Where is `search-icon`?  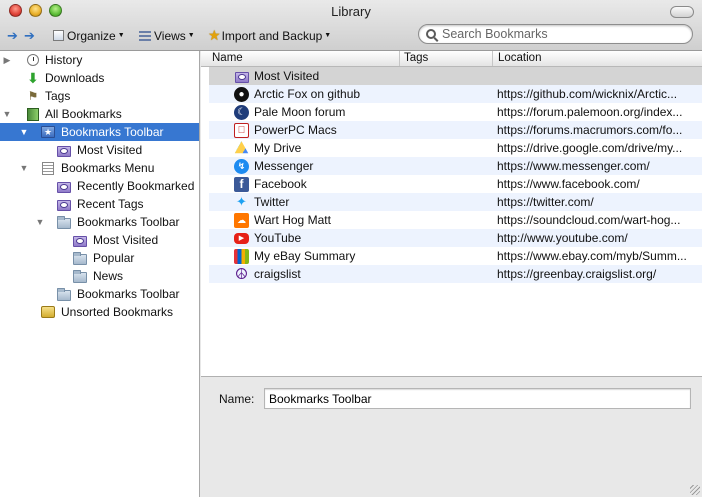
search-icon is located at coordinates (431, 34).